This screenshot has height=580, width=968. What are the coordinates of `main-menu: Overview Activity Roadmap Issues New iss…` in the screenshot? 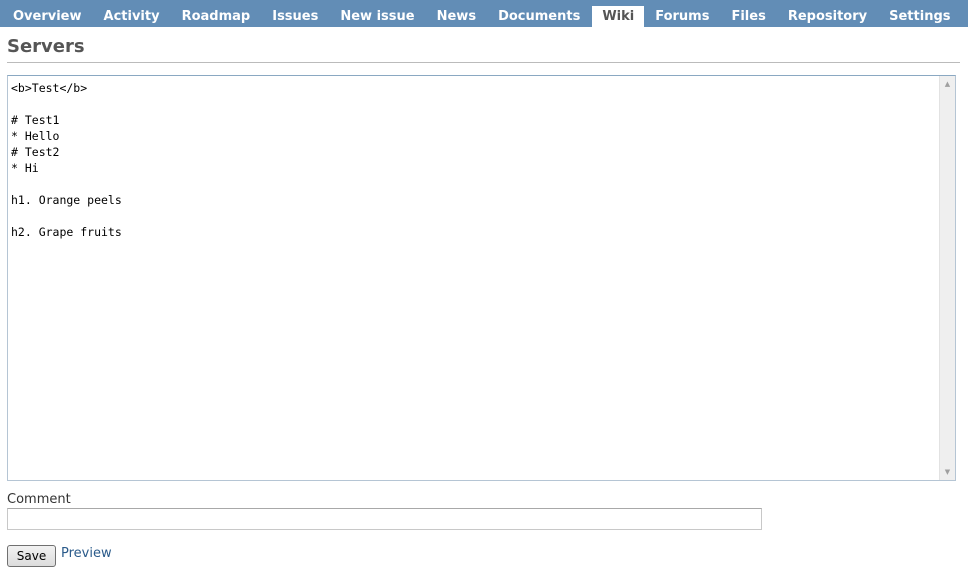 It's located at (484, 13).